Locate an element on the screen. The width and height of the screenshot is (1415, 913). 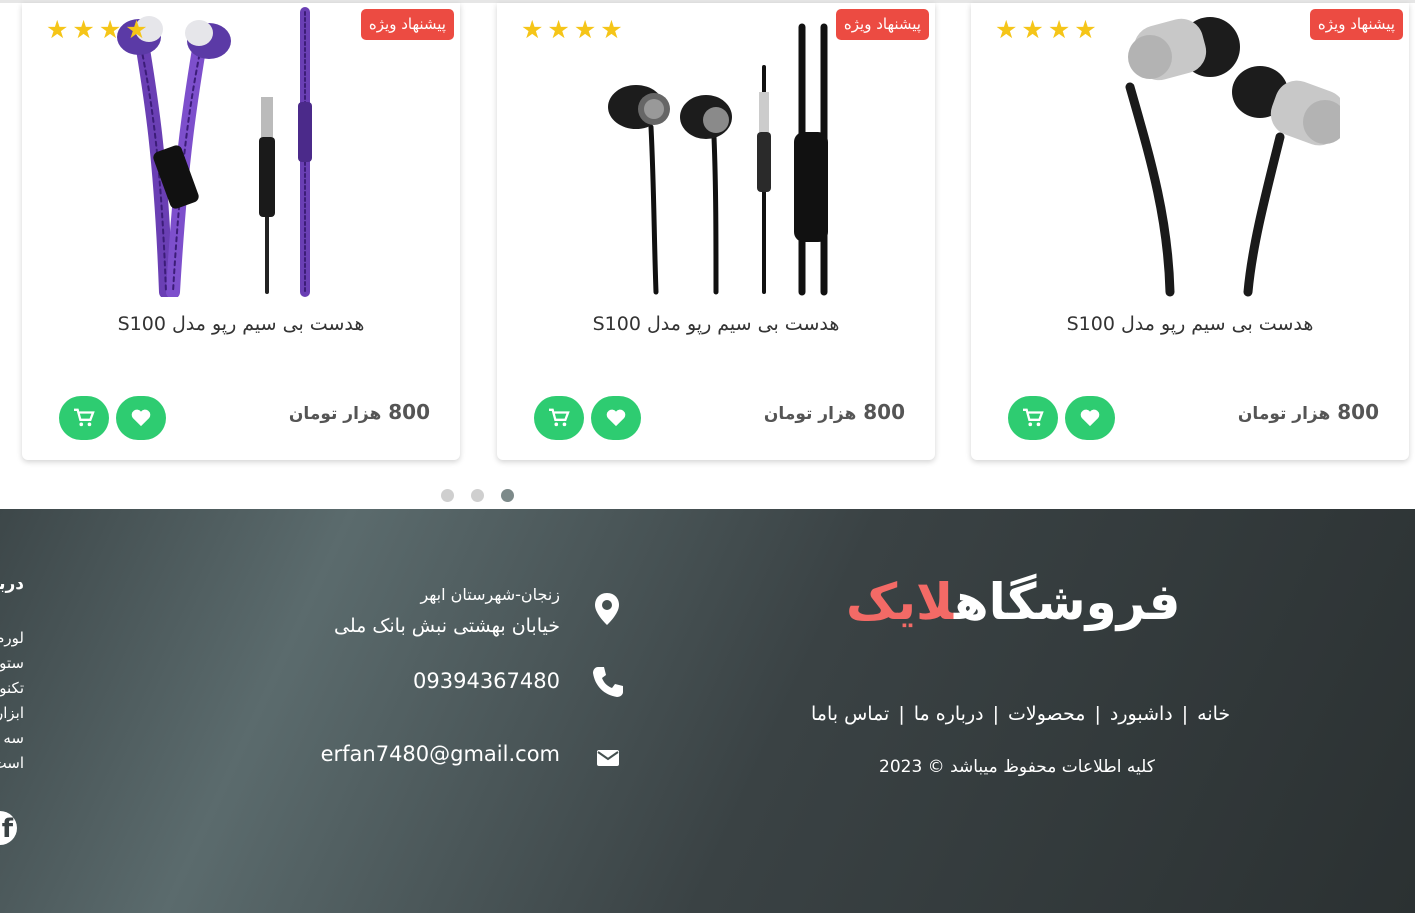
envelope-icon is located at coordinates (608, 758).